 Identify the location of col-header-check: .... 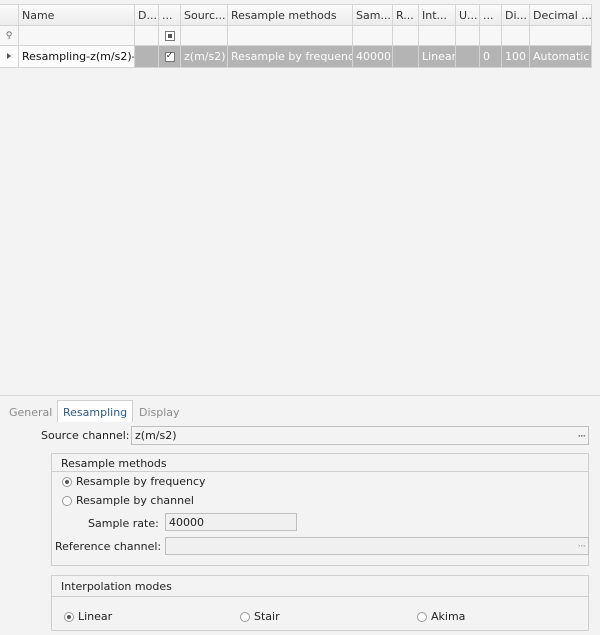
(170, 15).